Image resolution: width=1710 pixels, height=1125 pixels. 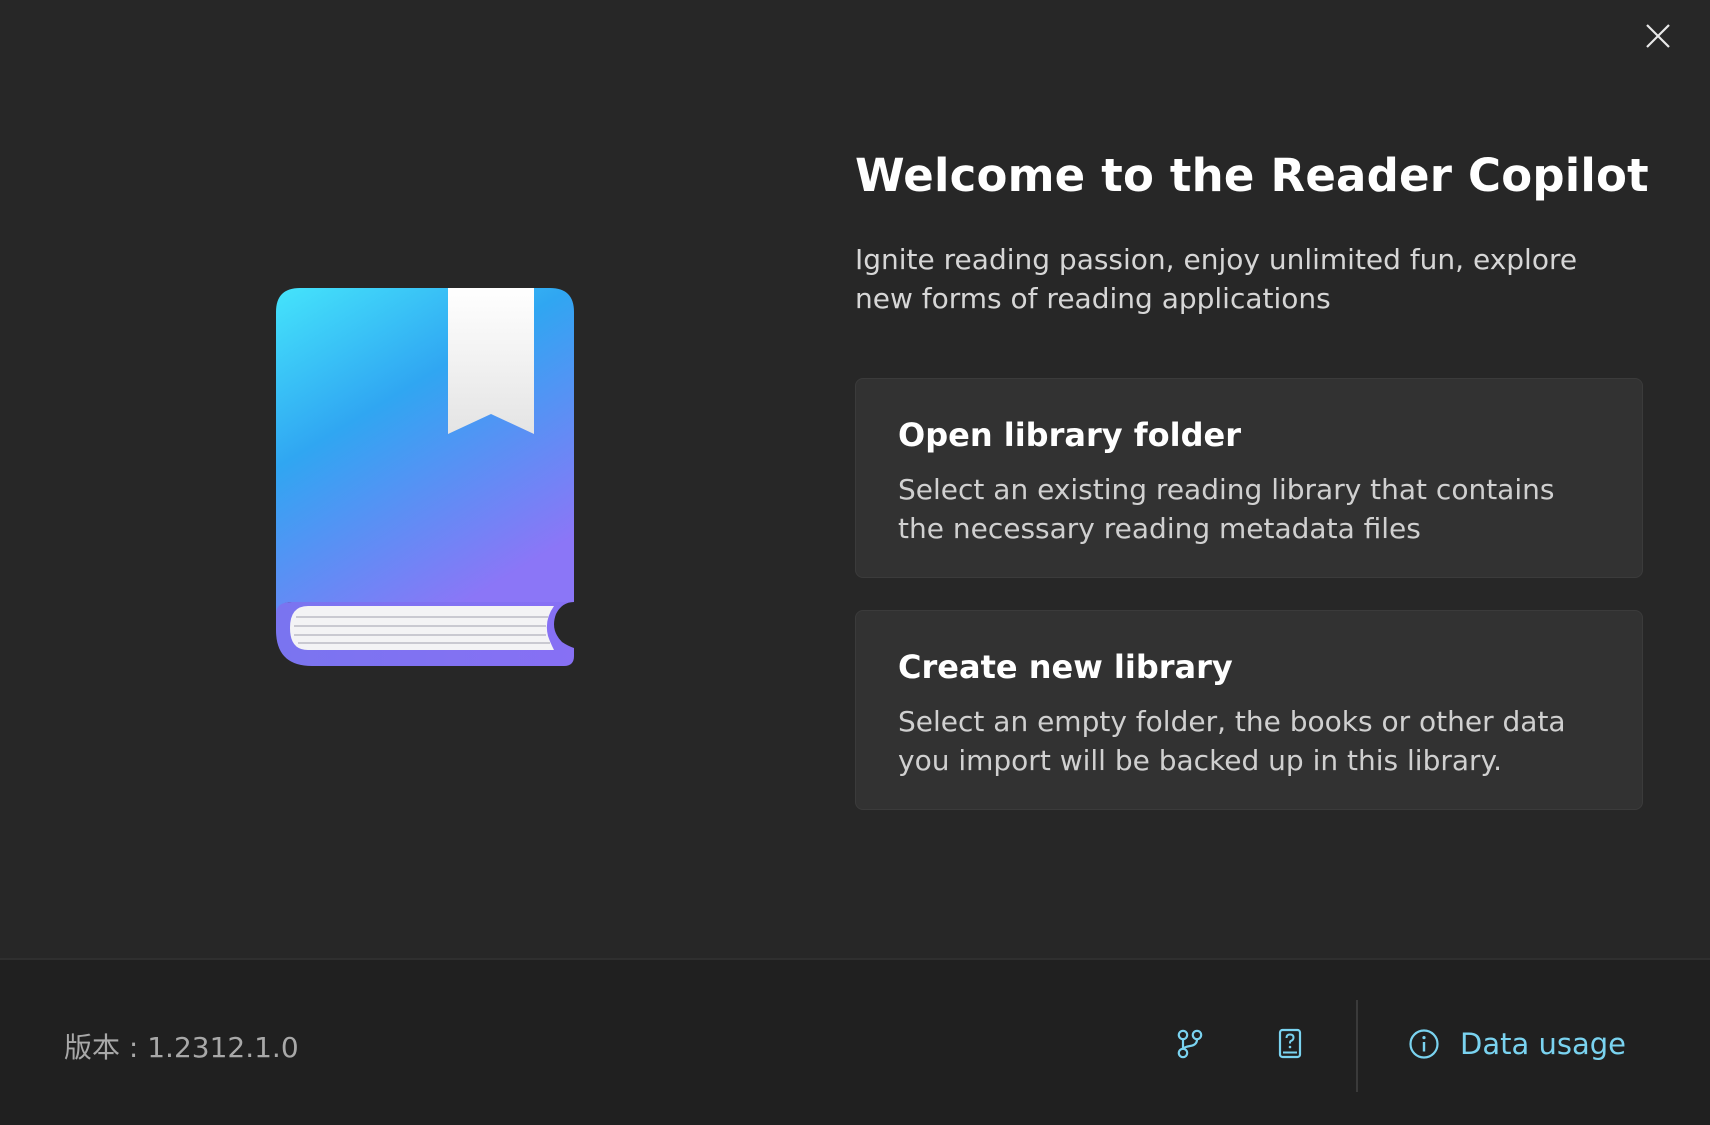 I want to click on info-icon, so click(x=1424, y=1044).